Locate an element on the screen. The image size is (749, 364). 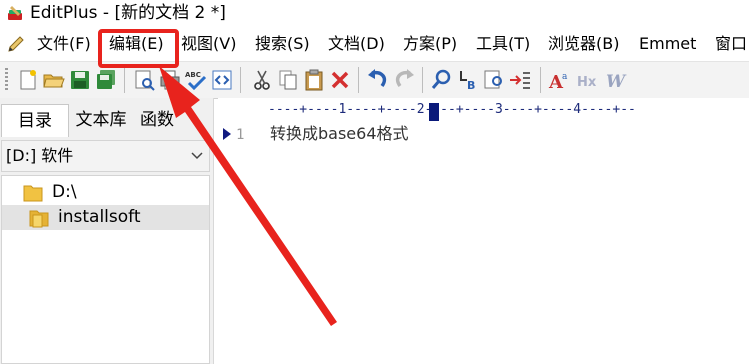
html-preview-icon is located at coordinates (222, 80).